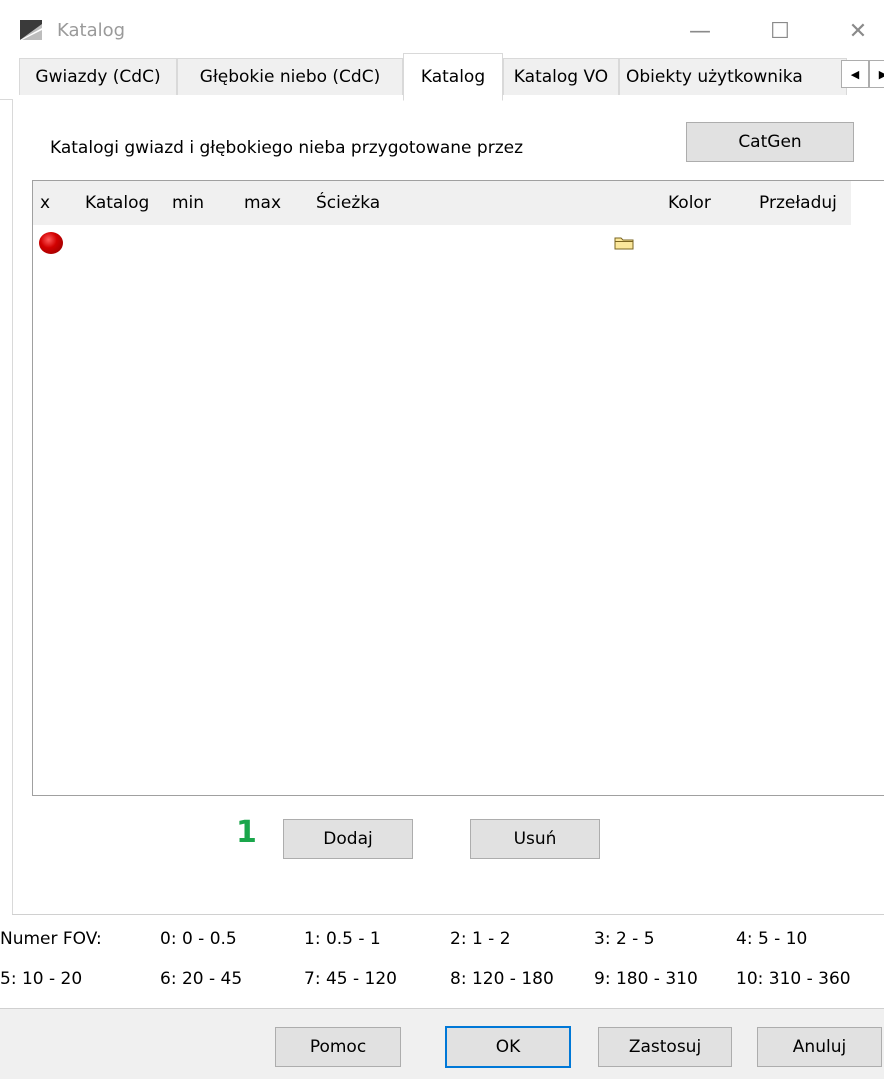 This screenshot has height=1079, width=884. I want to click on tab-catalog: Katalog, so click(453, 77).